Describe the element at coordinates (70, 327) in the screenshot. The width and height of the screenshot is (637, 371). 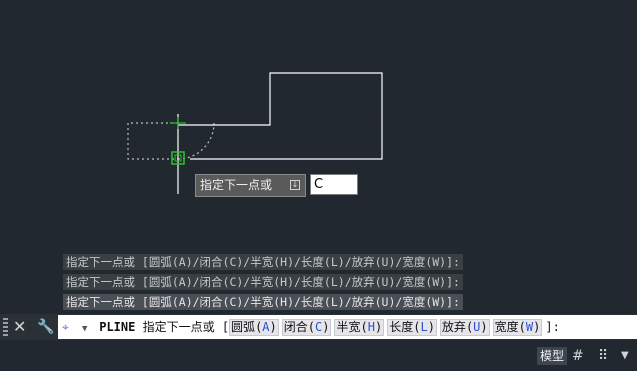
I see `pick-cursor-icon: ⌖` at that location.